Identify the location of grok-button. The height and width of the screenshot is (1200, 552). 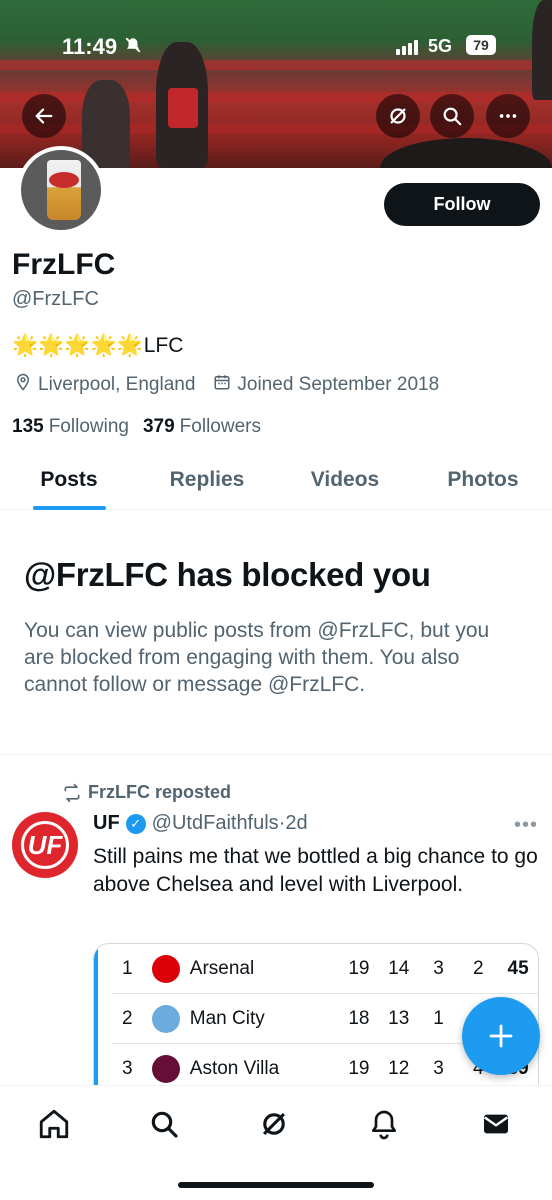
(398, 116).